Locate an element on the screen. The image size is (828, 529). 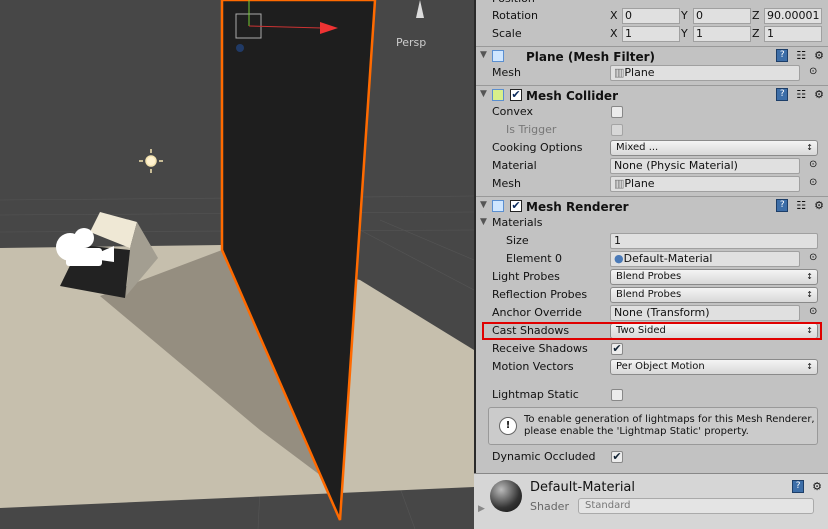
element-0-value: Default-Material is located at coordinates (668, 258).